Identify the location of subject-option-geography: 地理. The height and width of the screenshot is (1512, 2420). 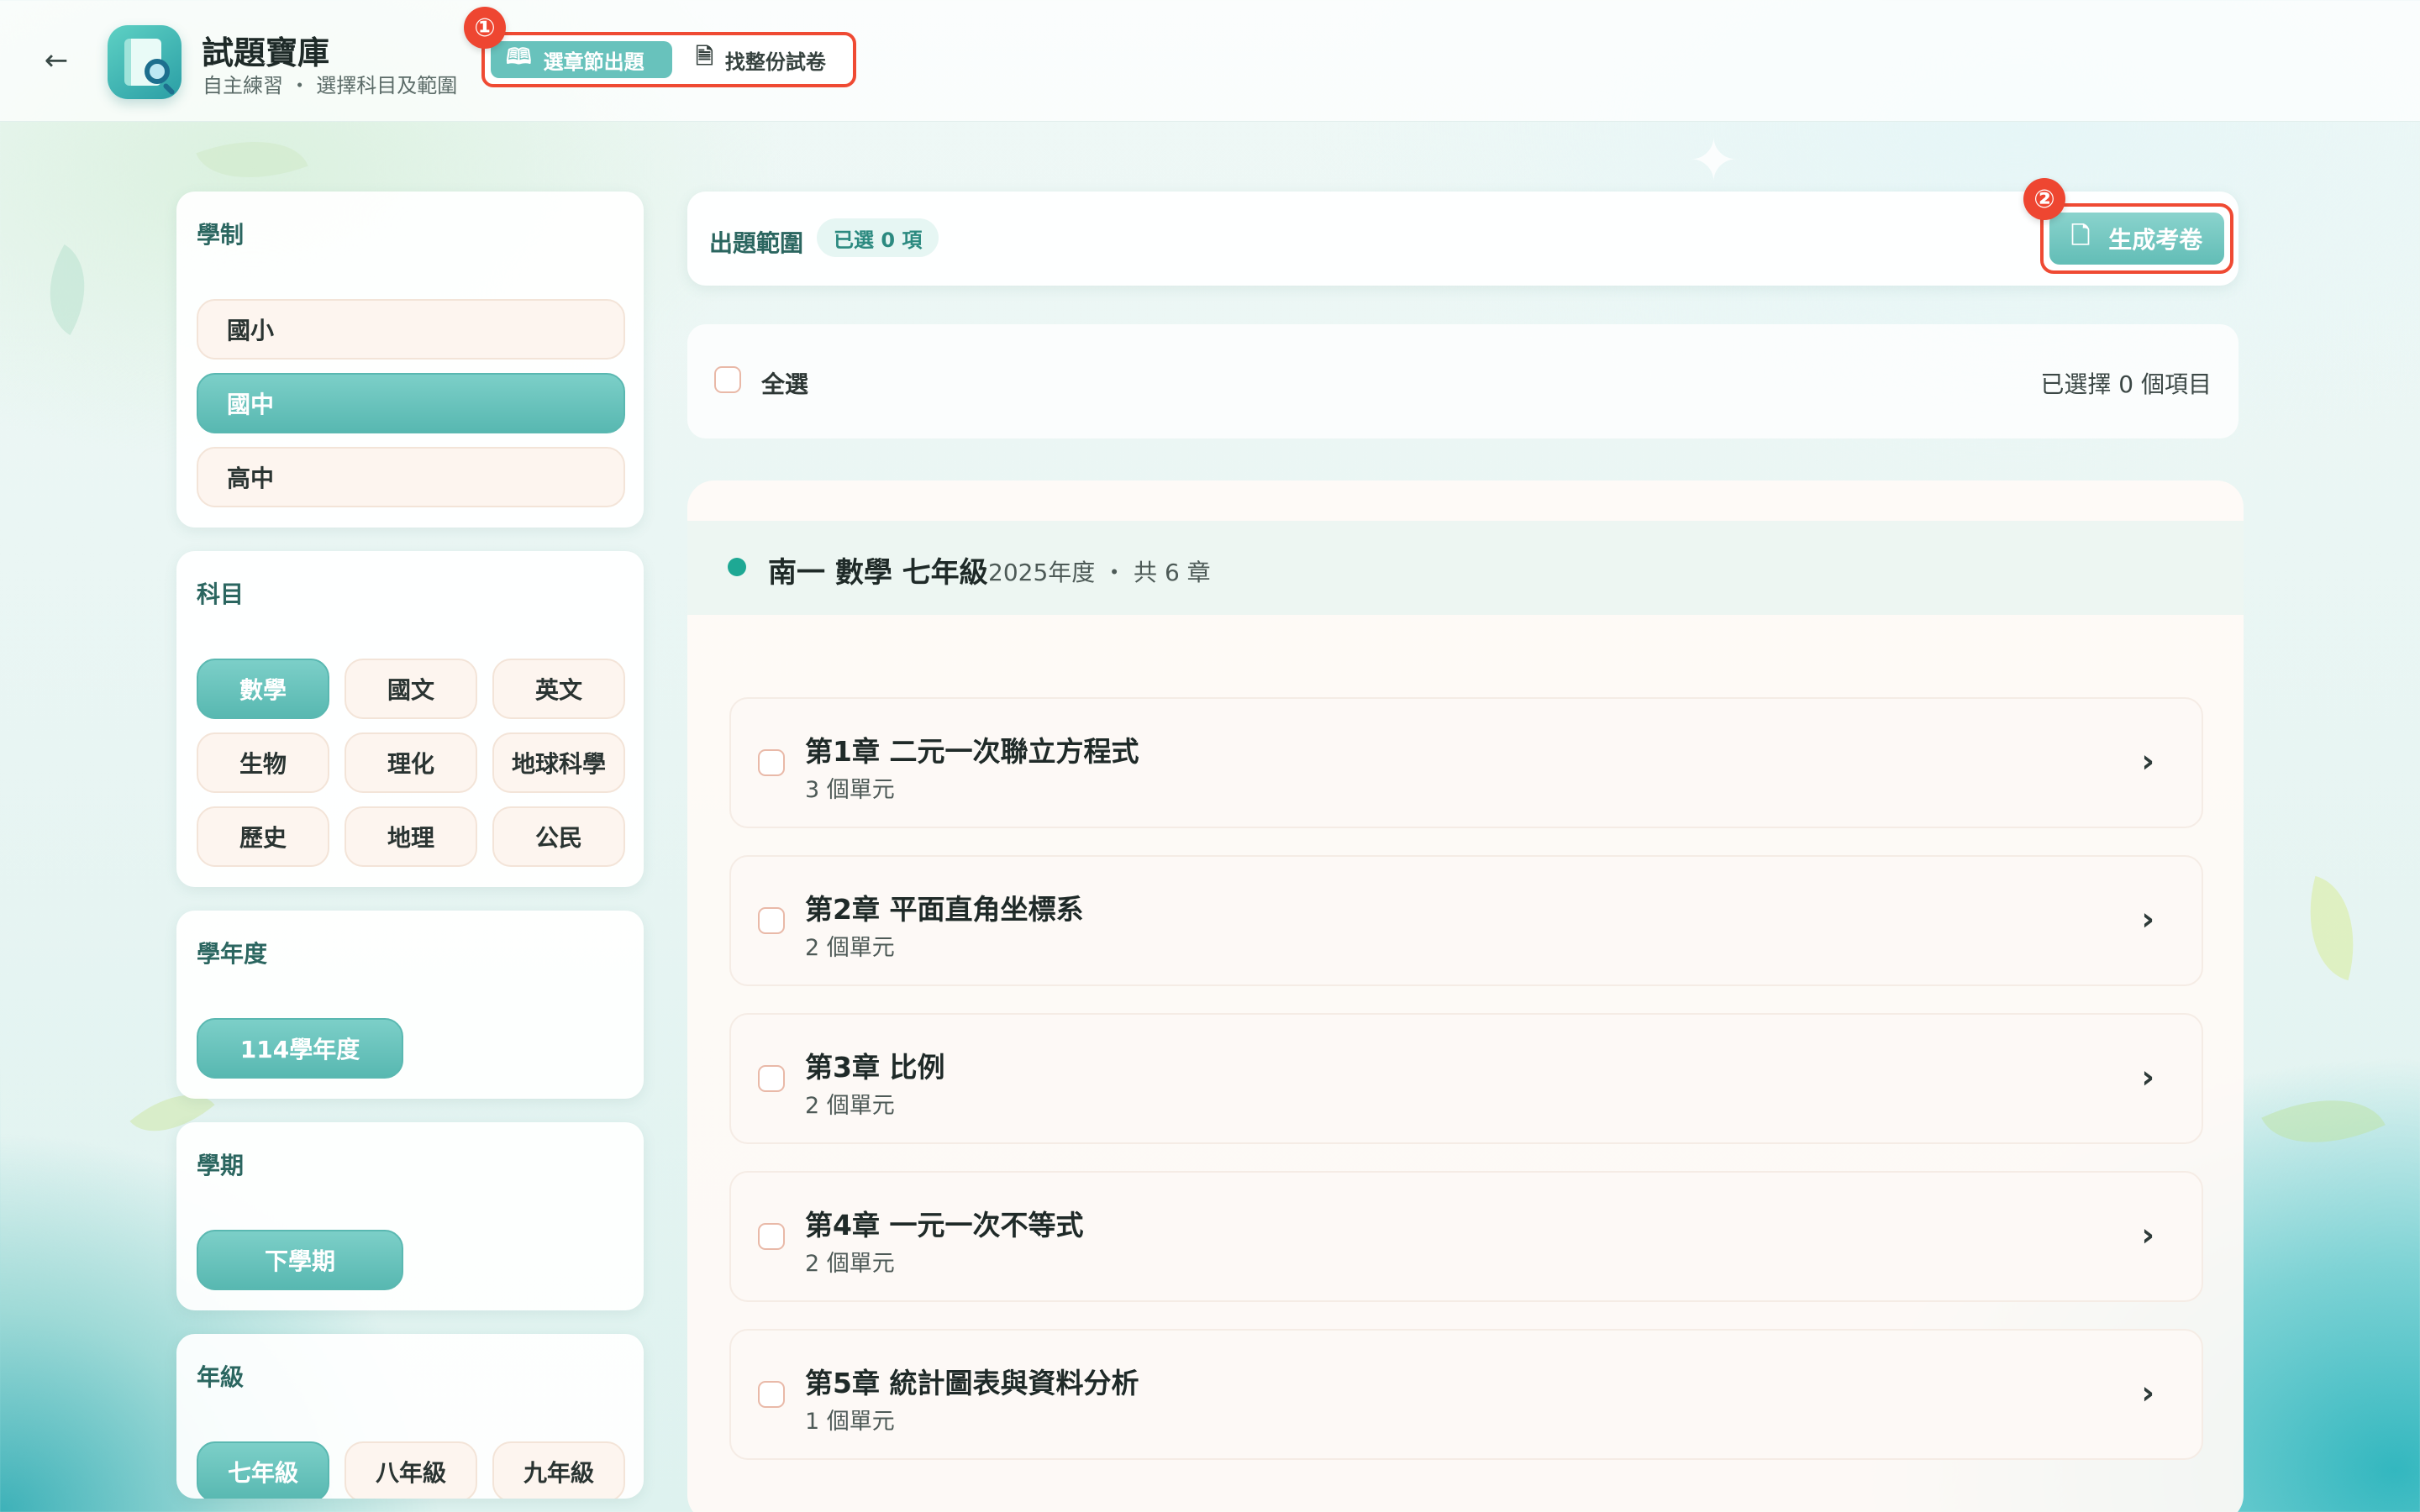
(411, 836).